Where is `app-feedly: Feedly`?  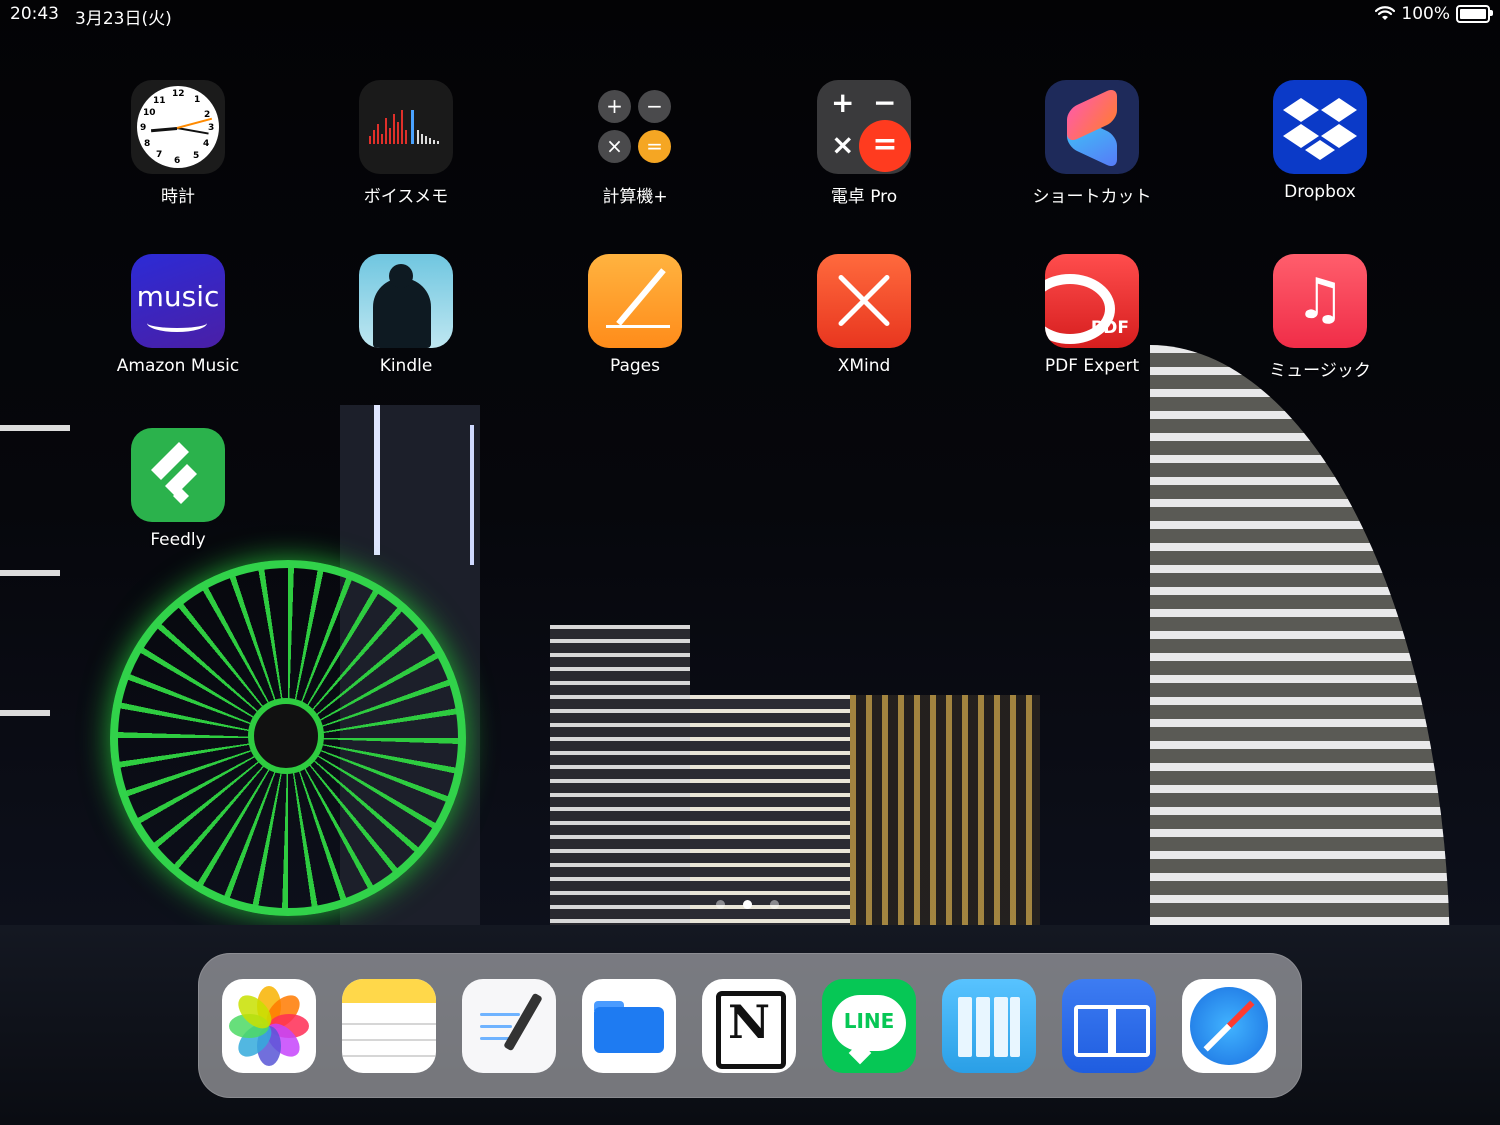 app-feedly: Feedly is located at coordinates (178, 489).